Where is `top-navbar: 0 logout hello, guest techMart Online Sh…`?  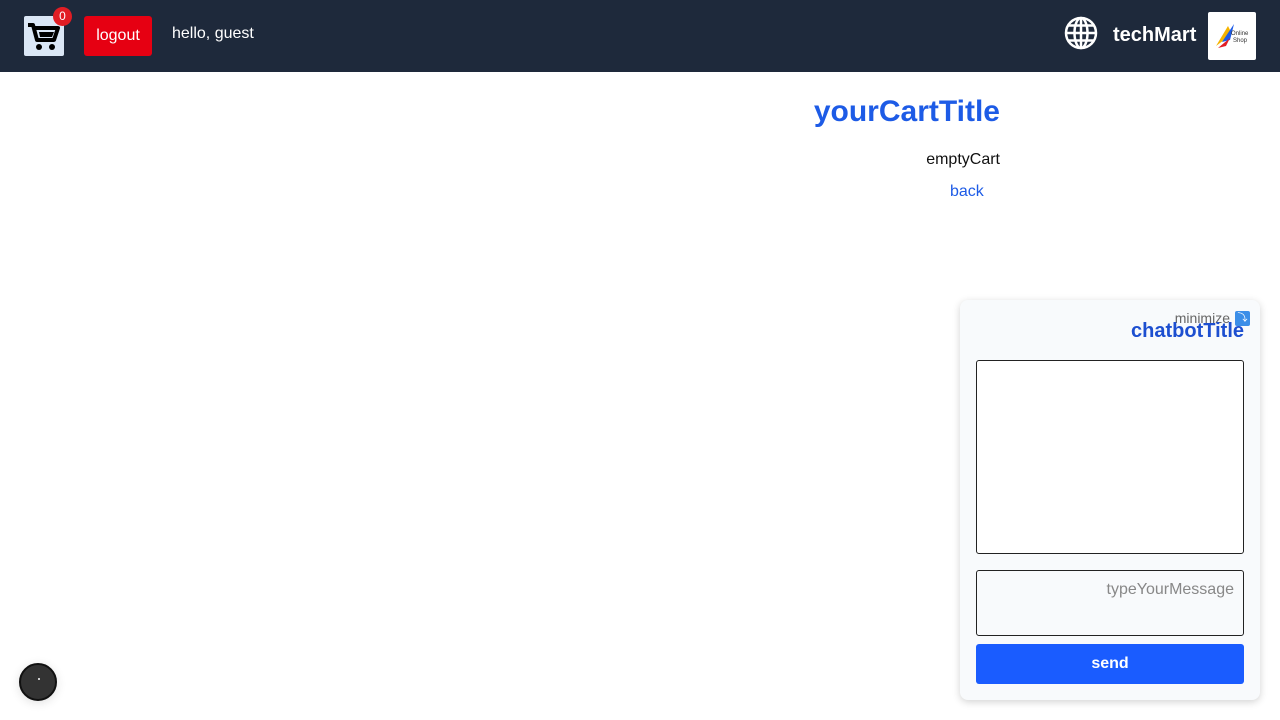 top-navbar: 0 logout hello, guest techMart Online Sh… is located at coordinates (640, 36).